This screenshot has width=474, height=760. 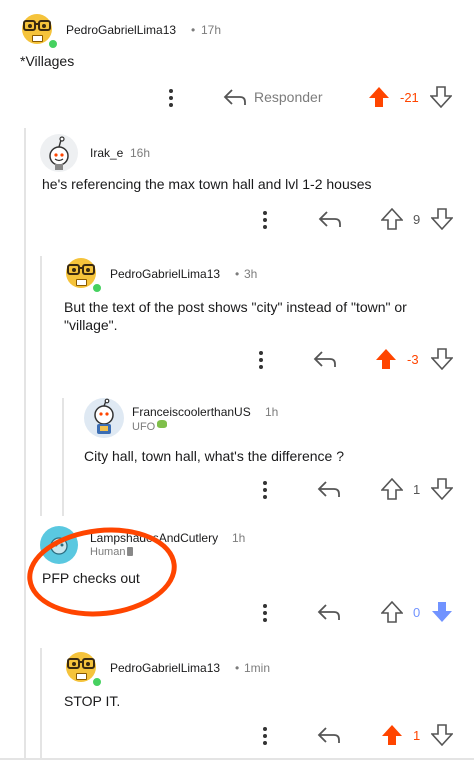 I want to click on user-flair: UFO, so click(x=144, y=427).